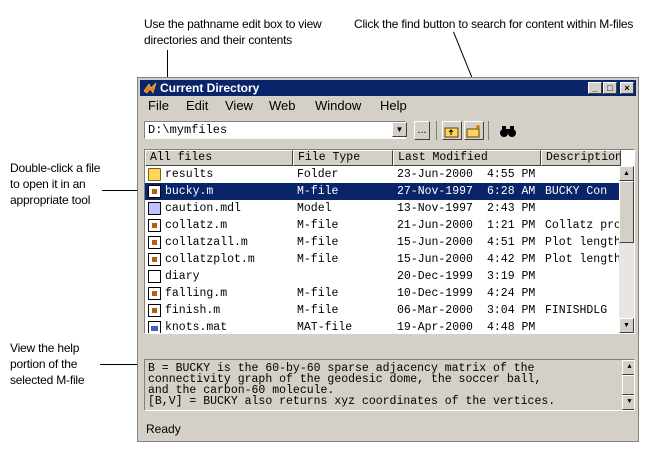 The width and height of the screenshot is (663, 451). What do you see at coordinates (158, 105) in the screenshot?
I see `menu-file: File` at bounding box center [158, 105].